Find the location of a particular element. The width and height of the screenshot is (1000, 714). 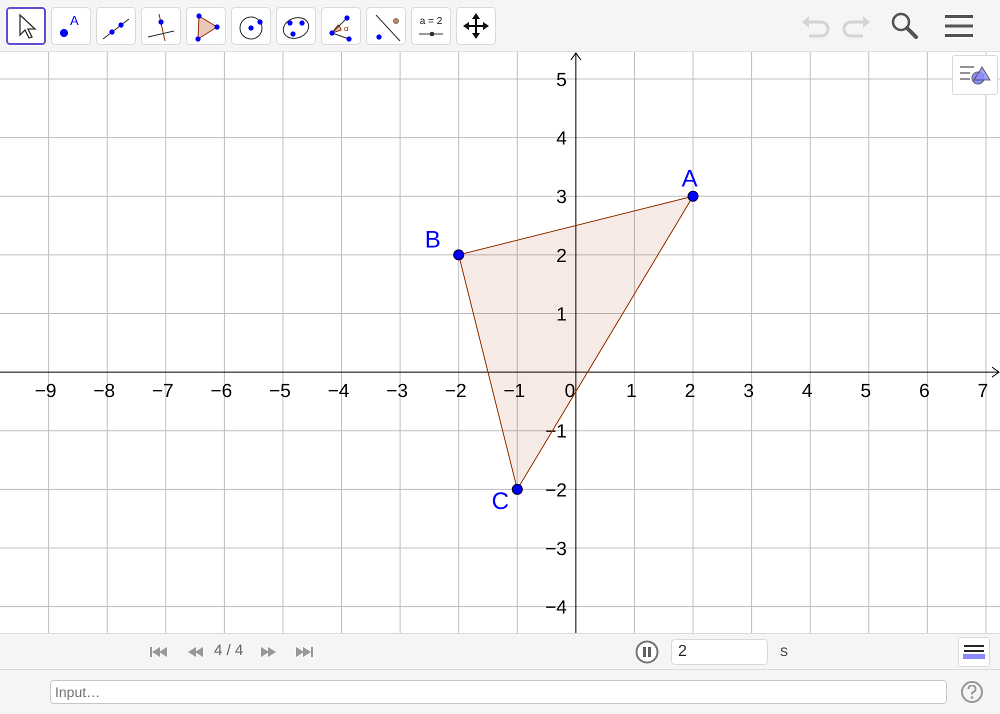

skip-back-icon is located at coordinates (159, 652).